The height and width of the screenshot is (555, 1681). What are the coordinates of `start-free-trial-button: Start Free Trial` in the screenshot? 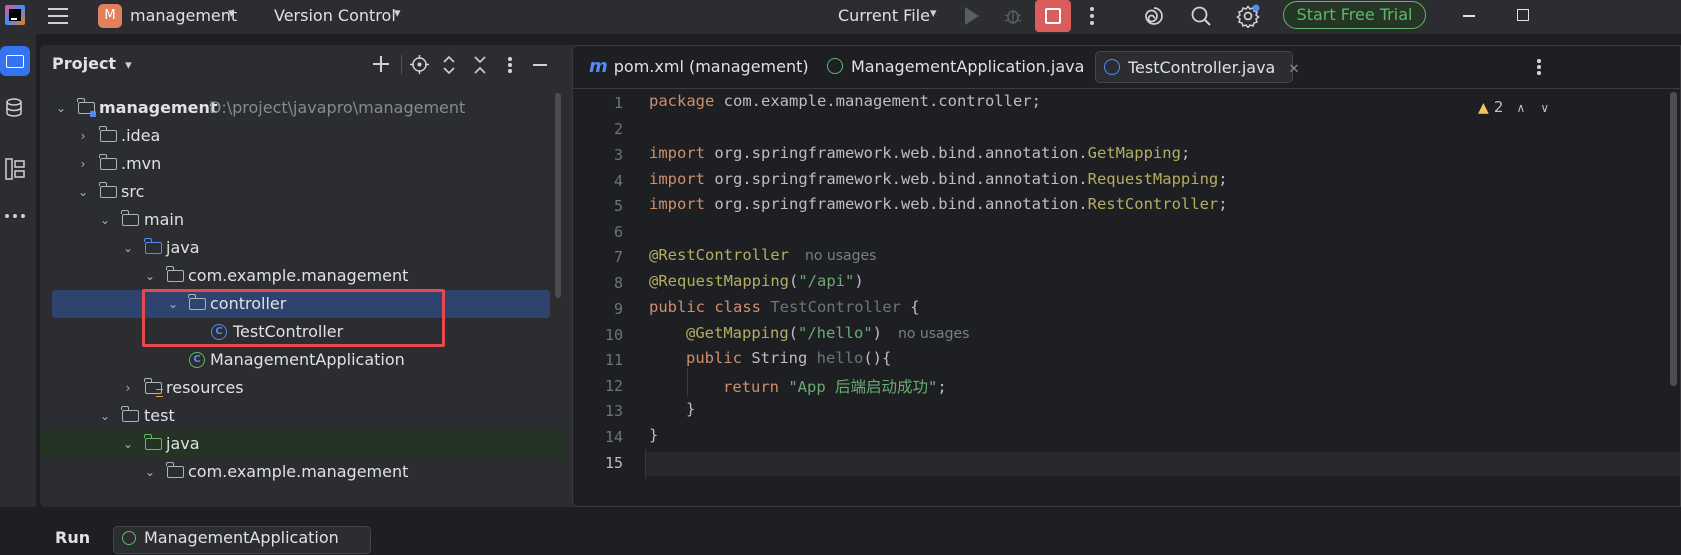 It's located at (1354, 15).